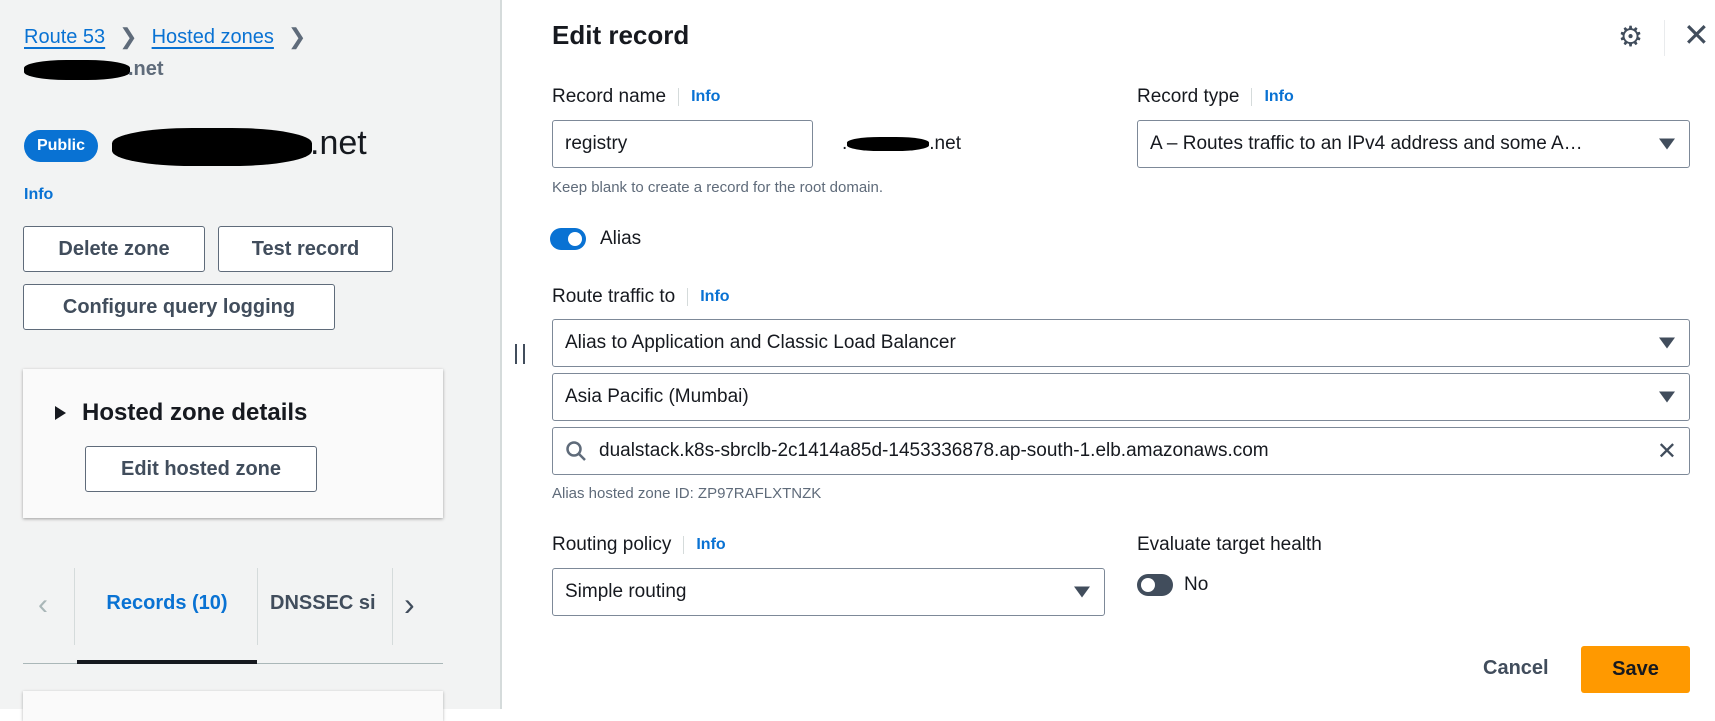  What do you see at coordinates (626, 591) in the screenshot?
I see `routing-policy-value: Simple routing` at bounding box center [626, 591].